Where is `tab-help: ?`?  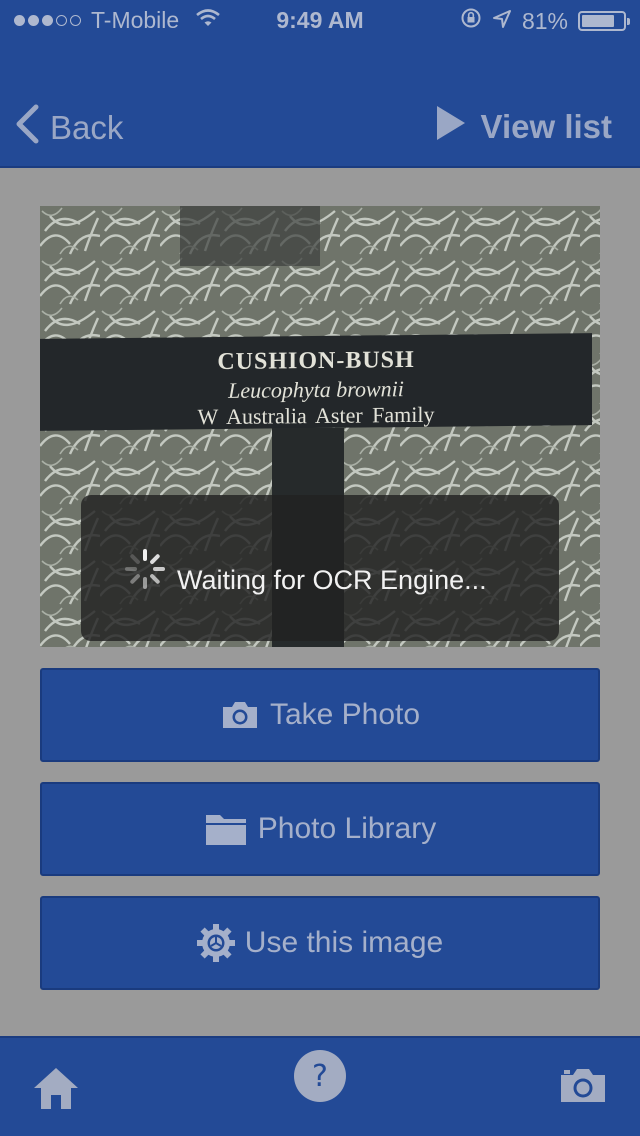 tab-help: ? is located at coordinates (320, 1076).